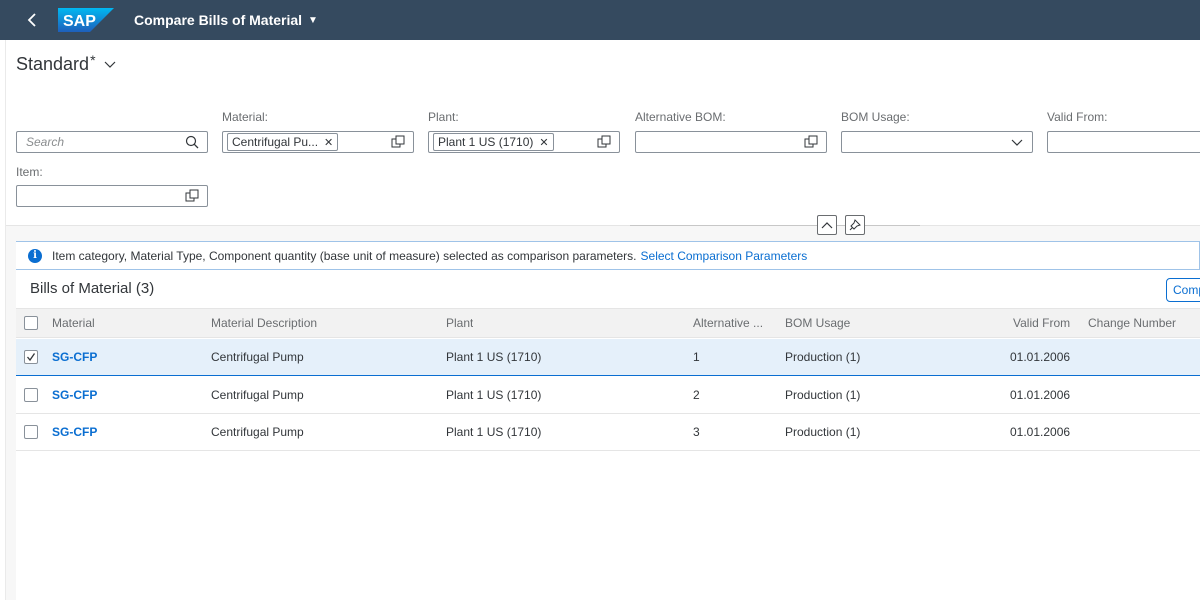  I want to click on collapse-header-button, so click(827, 225).